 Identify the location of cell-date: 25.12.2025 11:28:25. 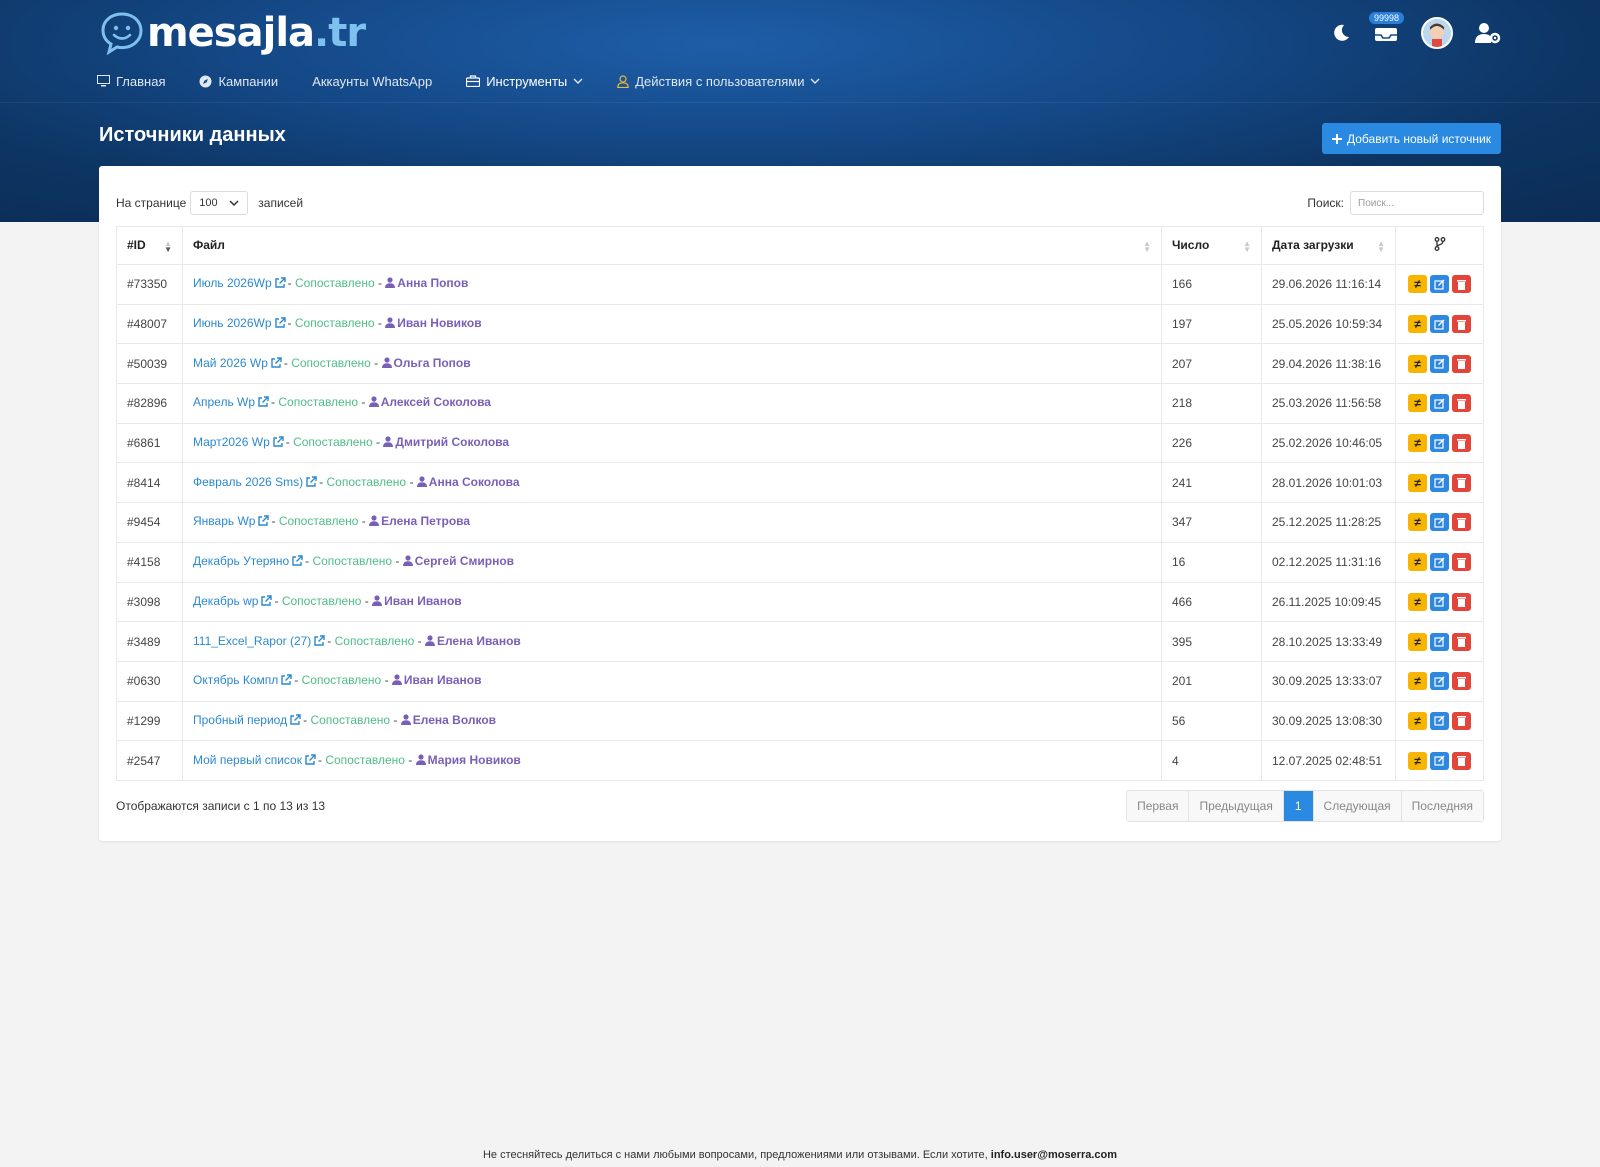
(1328, 522).